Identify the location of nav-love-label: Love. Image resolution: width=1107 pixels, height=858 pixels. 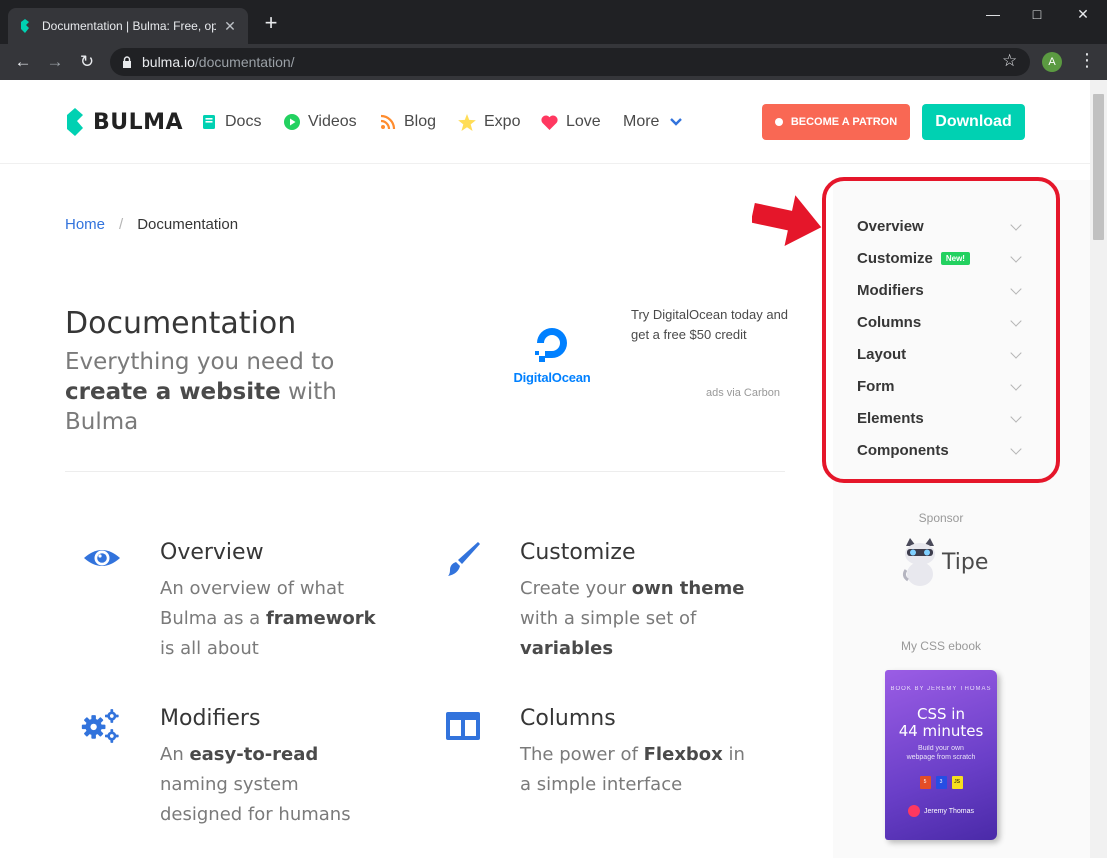
(583, 121).